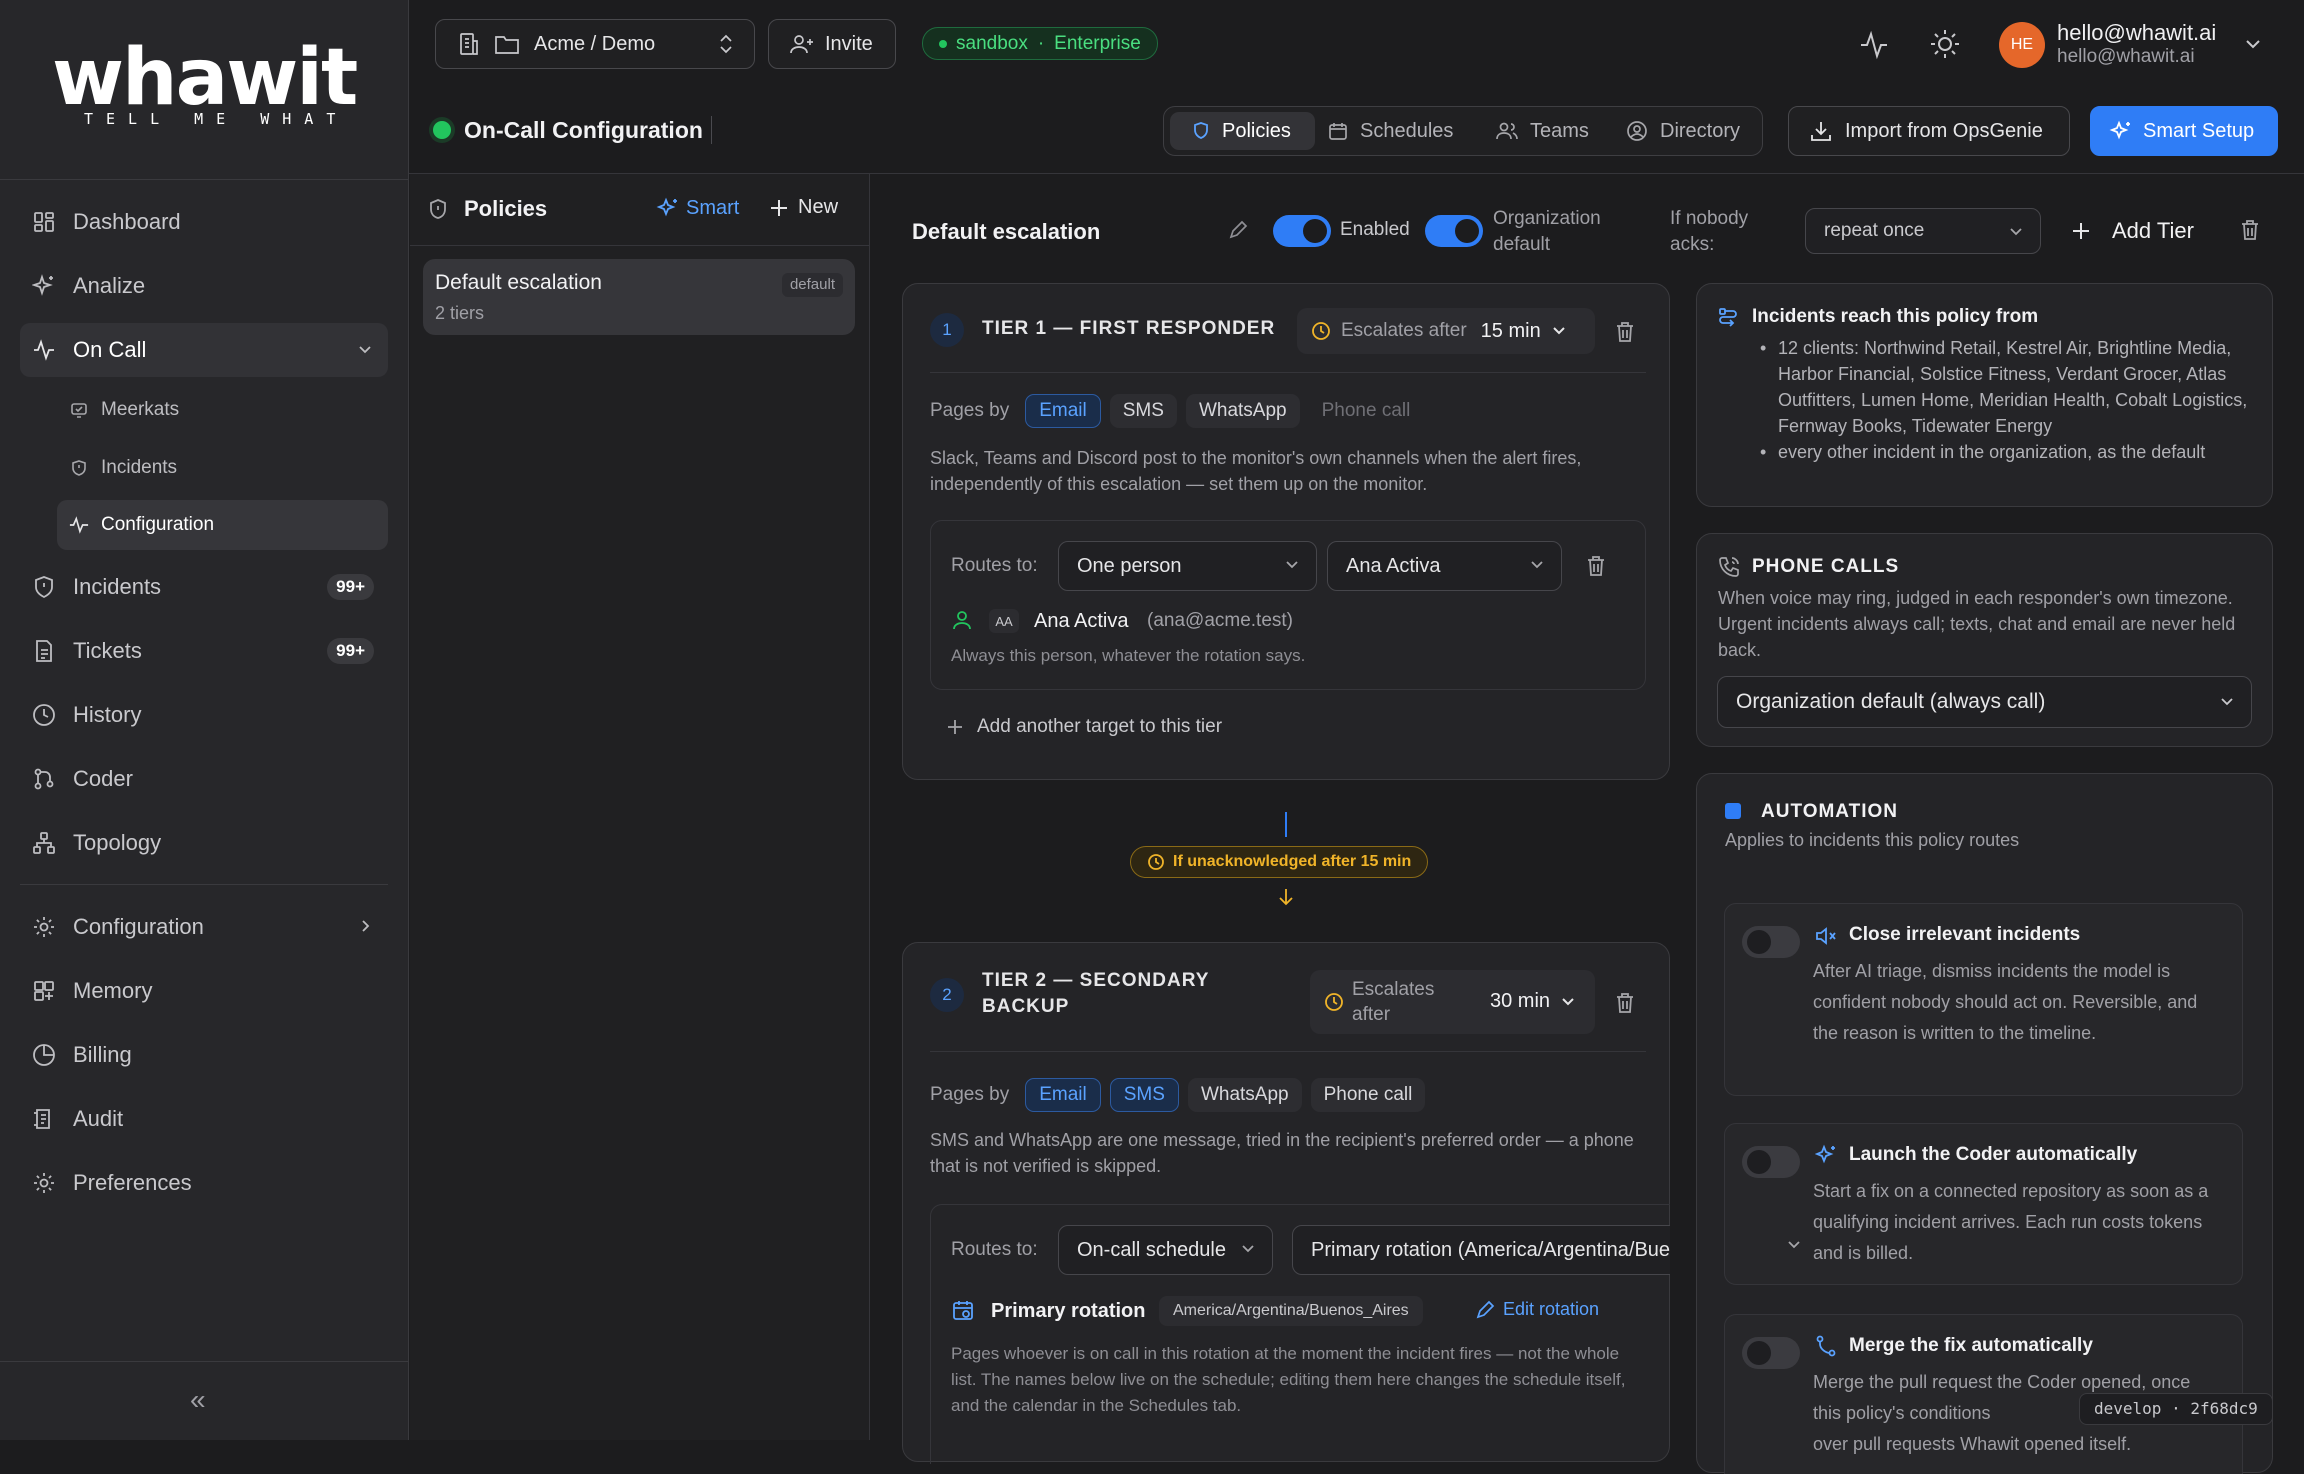  Describe the element at coordinates (1821, 131) in the screenshot. I see `download-icon` at that location.